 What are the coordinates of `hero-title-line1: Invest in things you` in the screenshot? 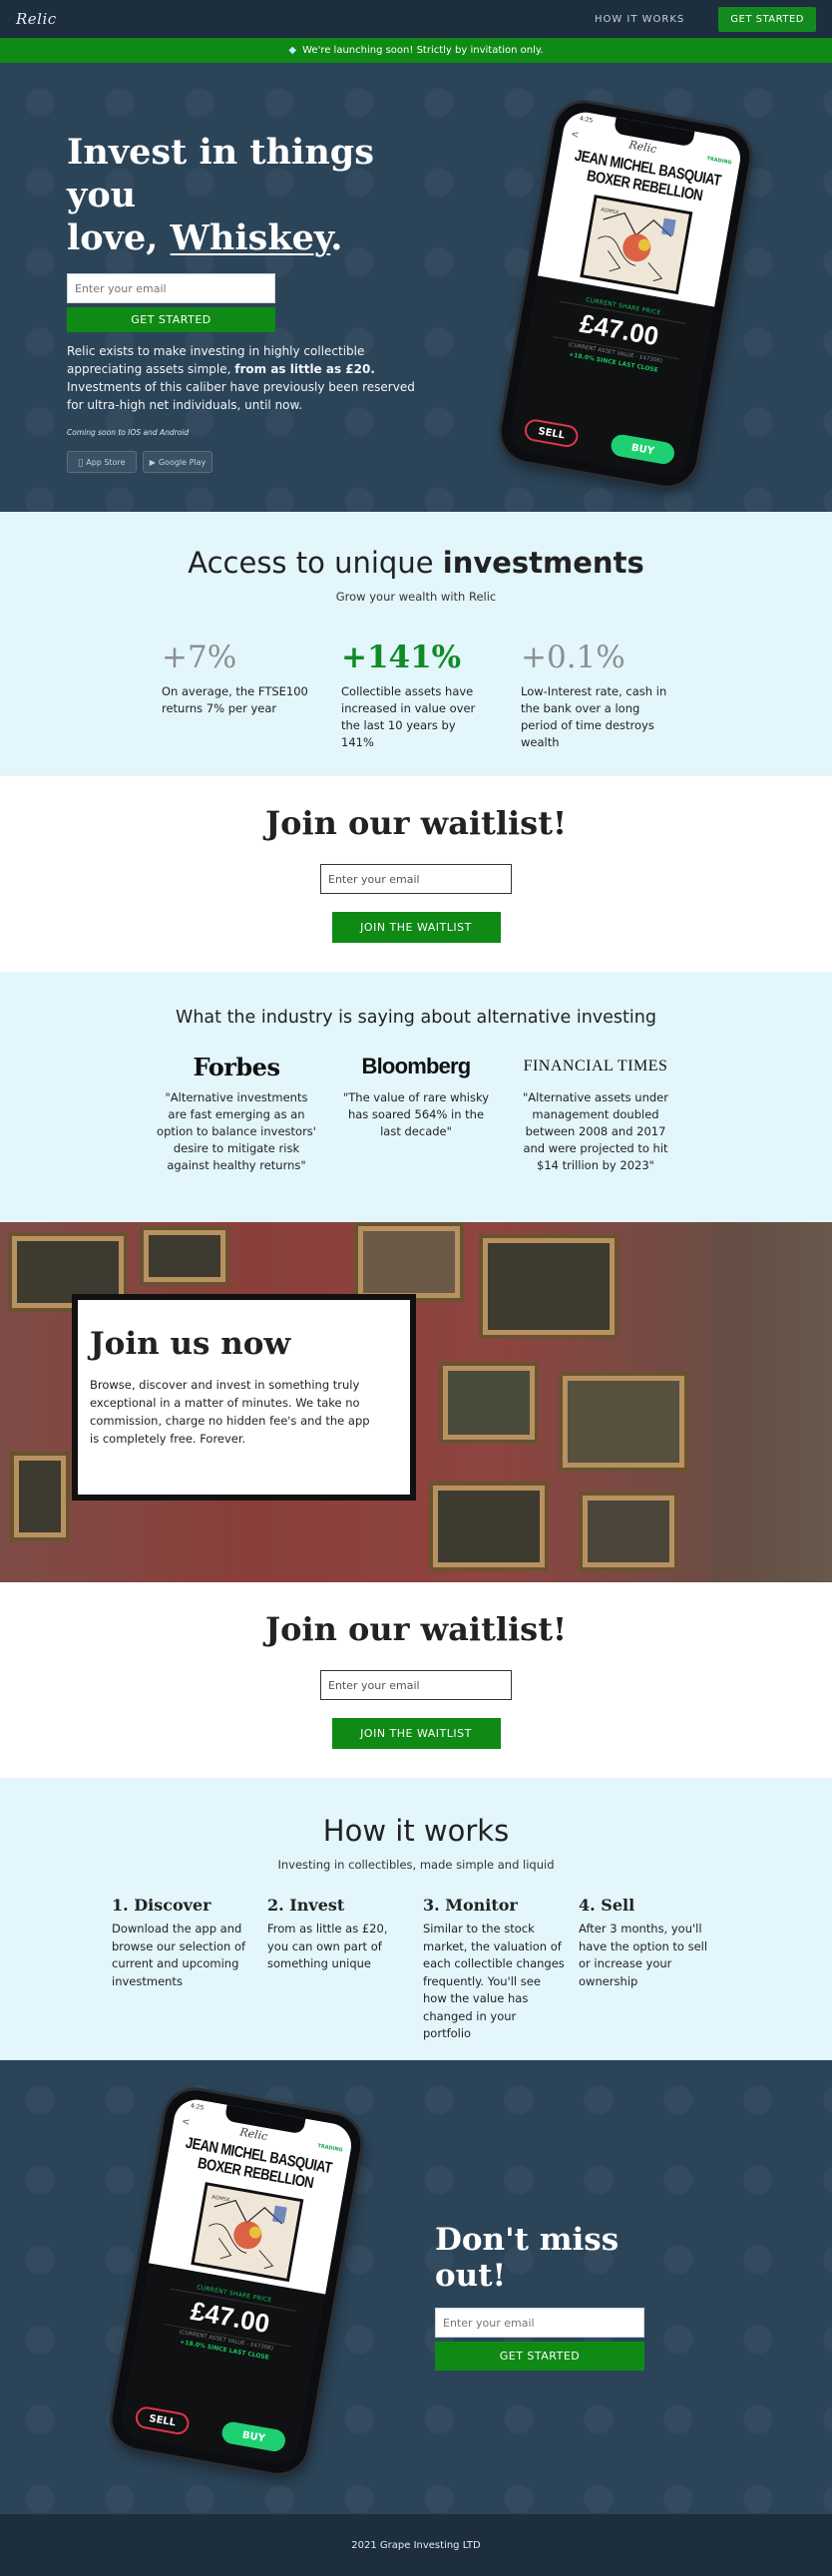 It's located at (221, 173).